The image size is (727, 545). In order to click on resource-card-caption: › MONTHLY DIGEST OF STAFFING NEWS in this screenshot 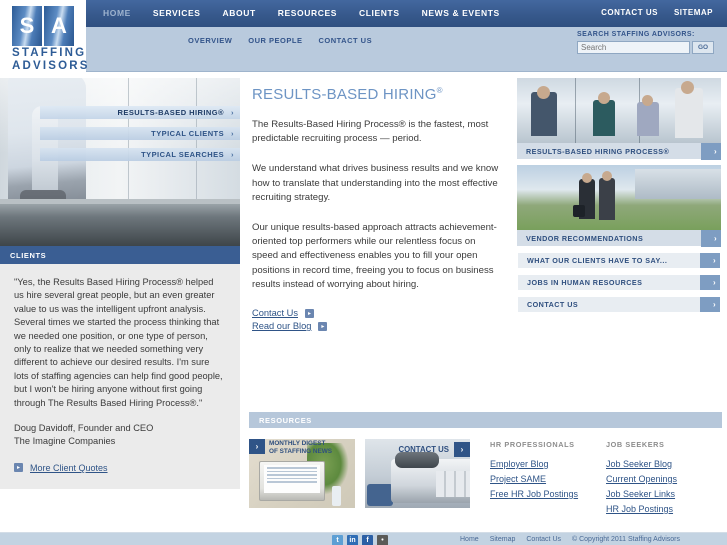, I will do `click(290, 447)`.